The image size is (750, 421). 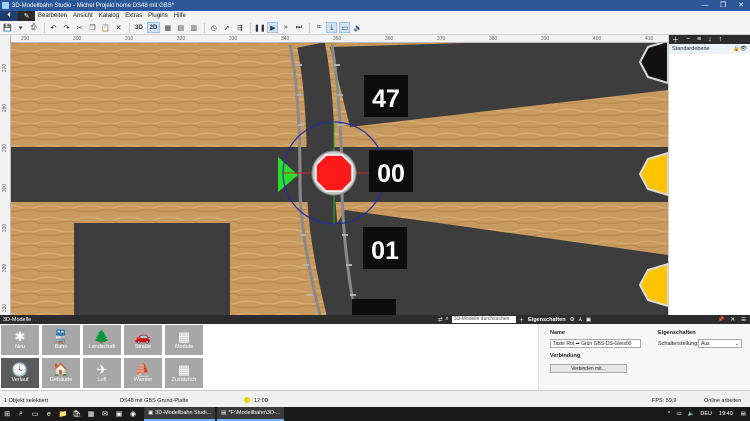 I want to click on category-gebaeude-button: 🏠 Gebäude, so click(x=61, y=373).